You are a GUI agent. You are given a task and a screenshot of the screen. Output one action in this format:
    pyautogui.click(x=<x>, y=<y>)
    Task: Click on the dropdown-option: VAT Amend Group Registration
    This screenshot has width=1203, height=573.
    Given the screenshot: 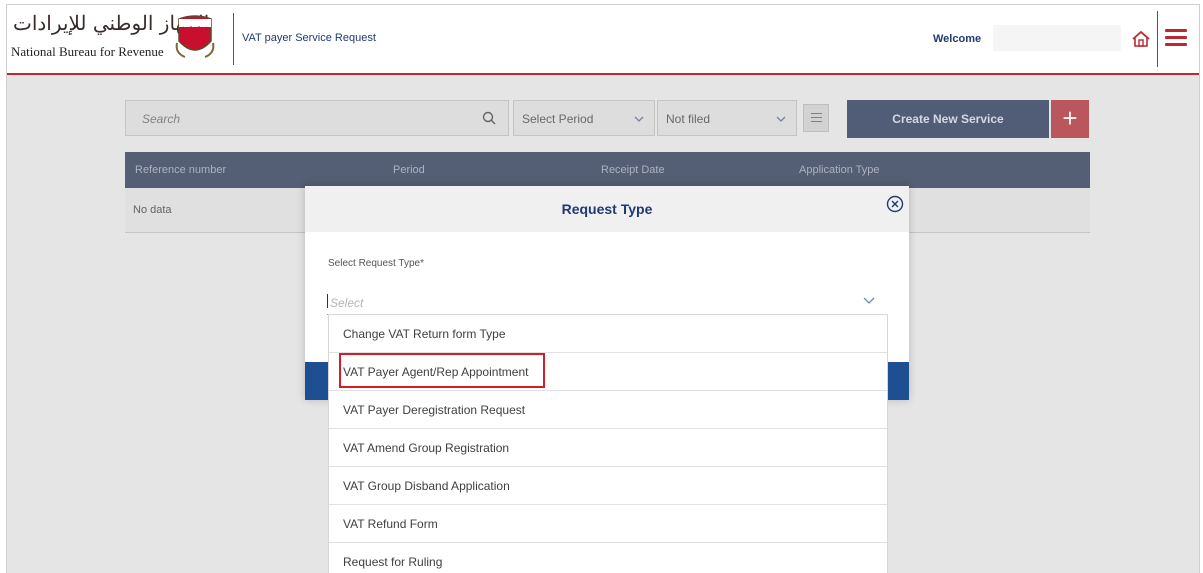 What is the action you would take?
    pyautogui.click(x=608, y=448)
    